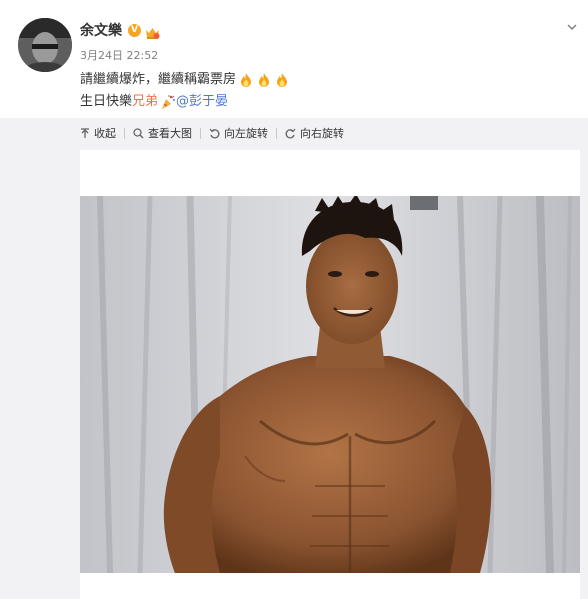 The image size is (588, 599). Describe the element at coordinates (202, 102) in the screenshot. I see `mention-link: @彭于晏` at that location.